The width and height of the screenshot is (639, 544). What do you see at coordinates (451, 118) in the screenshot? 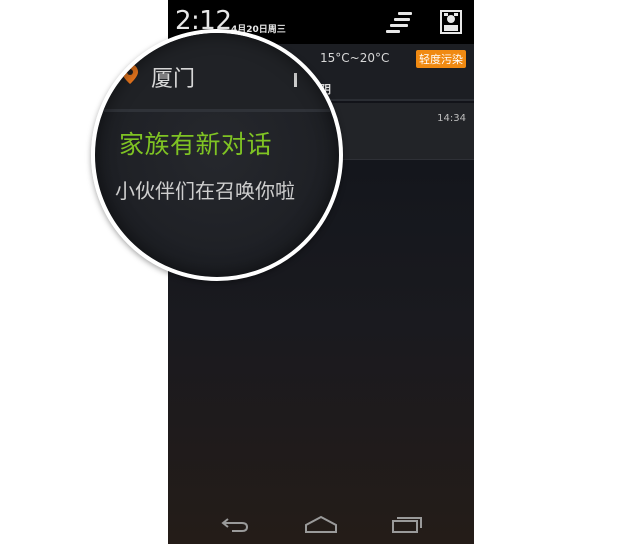
I see `notification-time: 14:34` at bounding box center [451, 118].